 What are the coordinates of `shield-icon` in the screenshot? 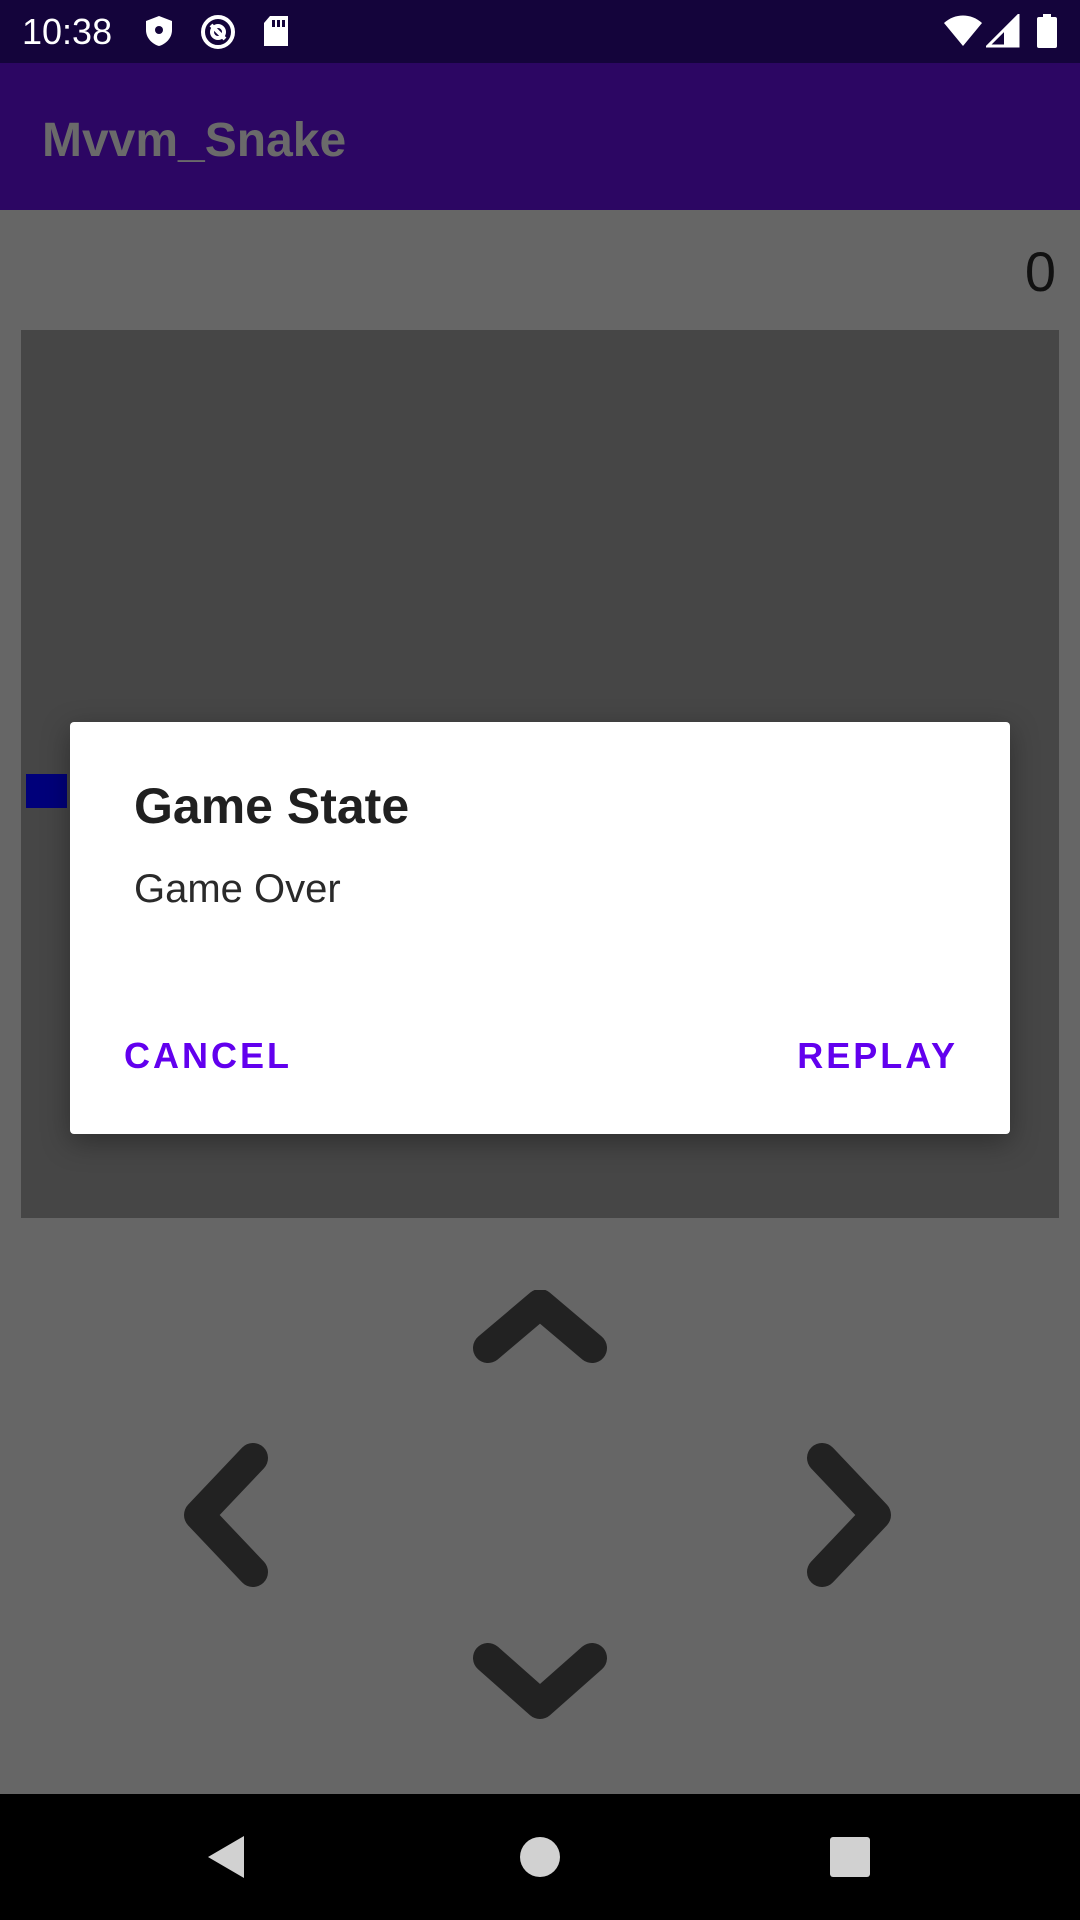 It's located at (159, 31).